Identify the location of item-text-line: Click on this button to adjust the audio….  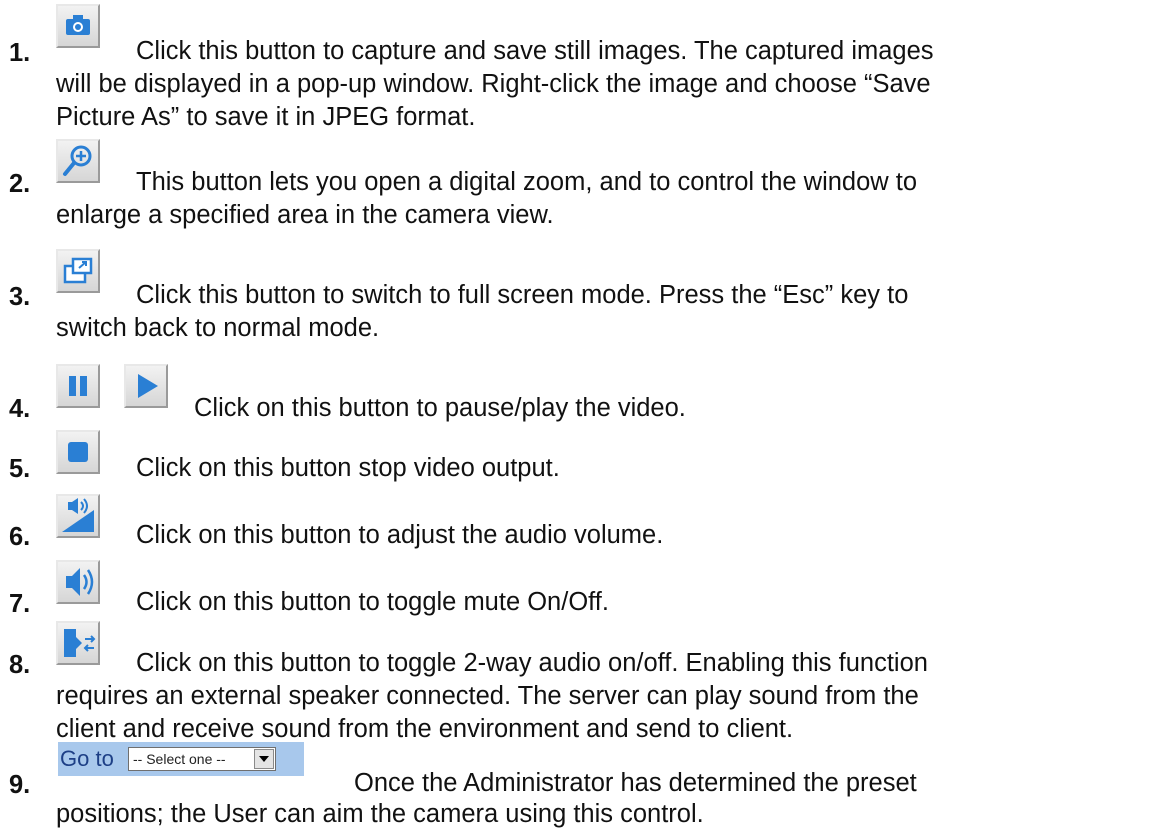
(400, 535).